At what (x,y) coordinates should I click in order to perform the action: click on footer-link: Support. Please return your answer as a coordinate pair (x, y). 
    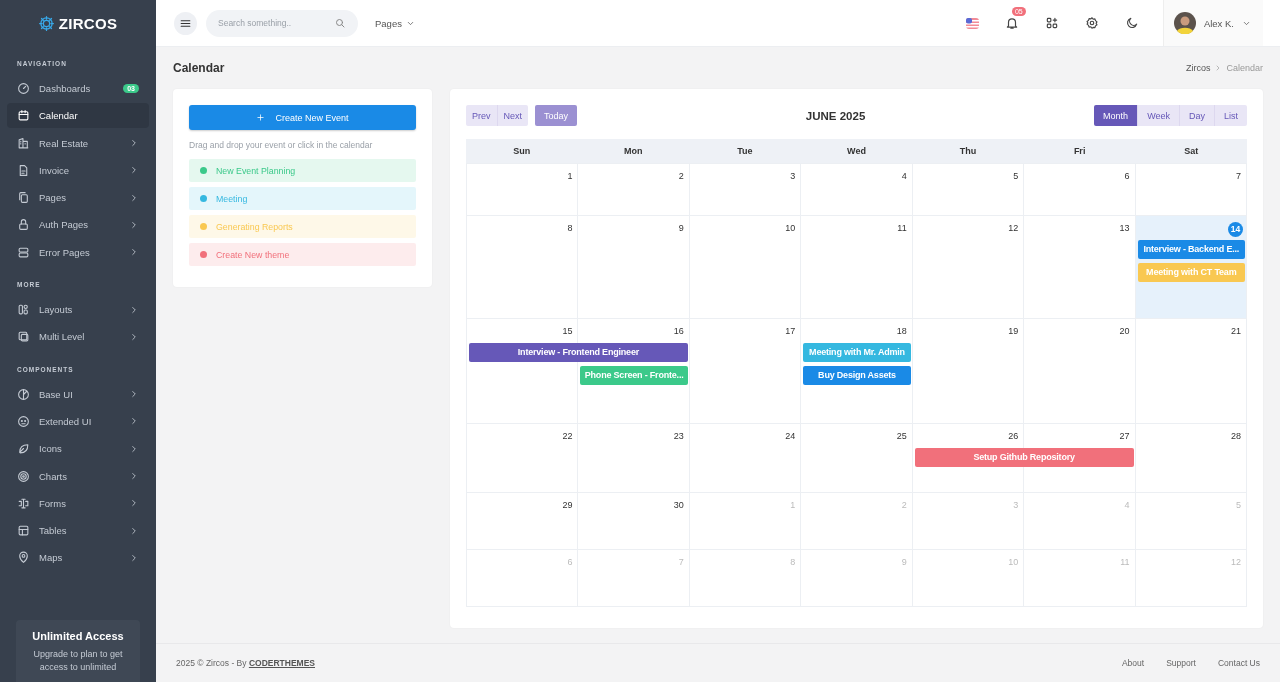
    Looking at the image, I should click on (1181, 663).